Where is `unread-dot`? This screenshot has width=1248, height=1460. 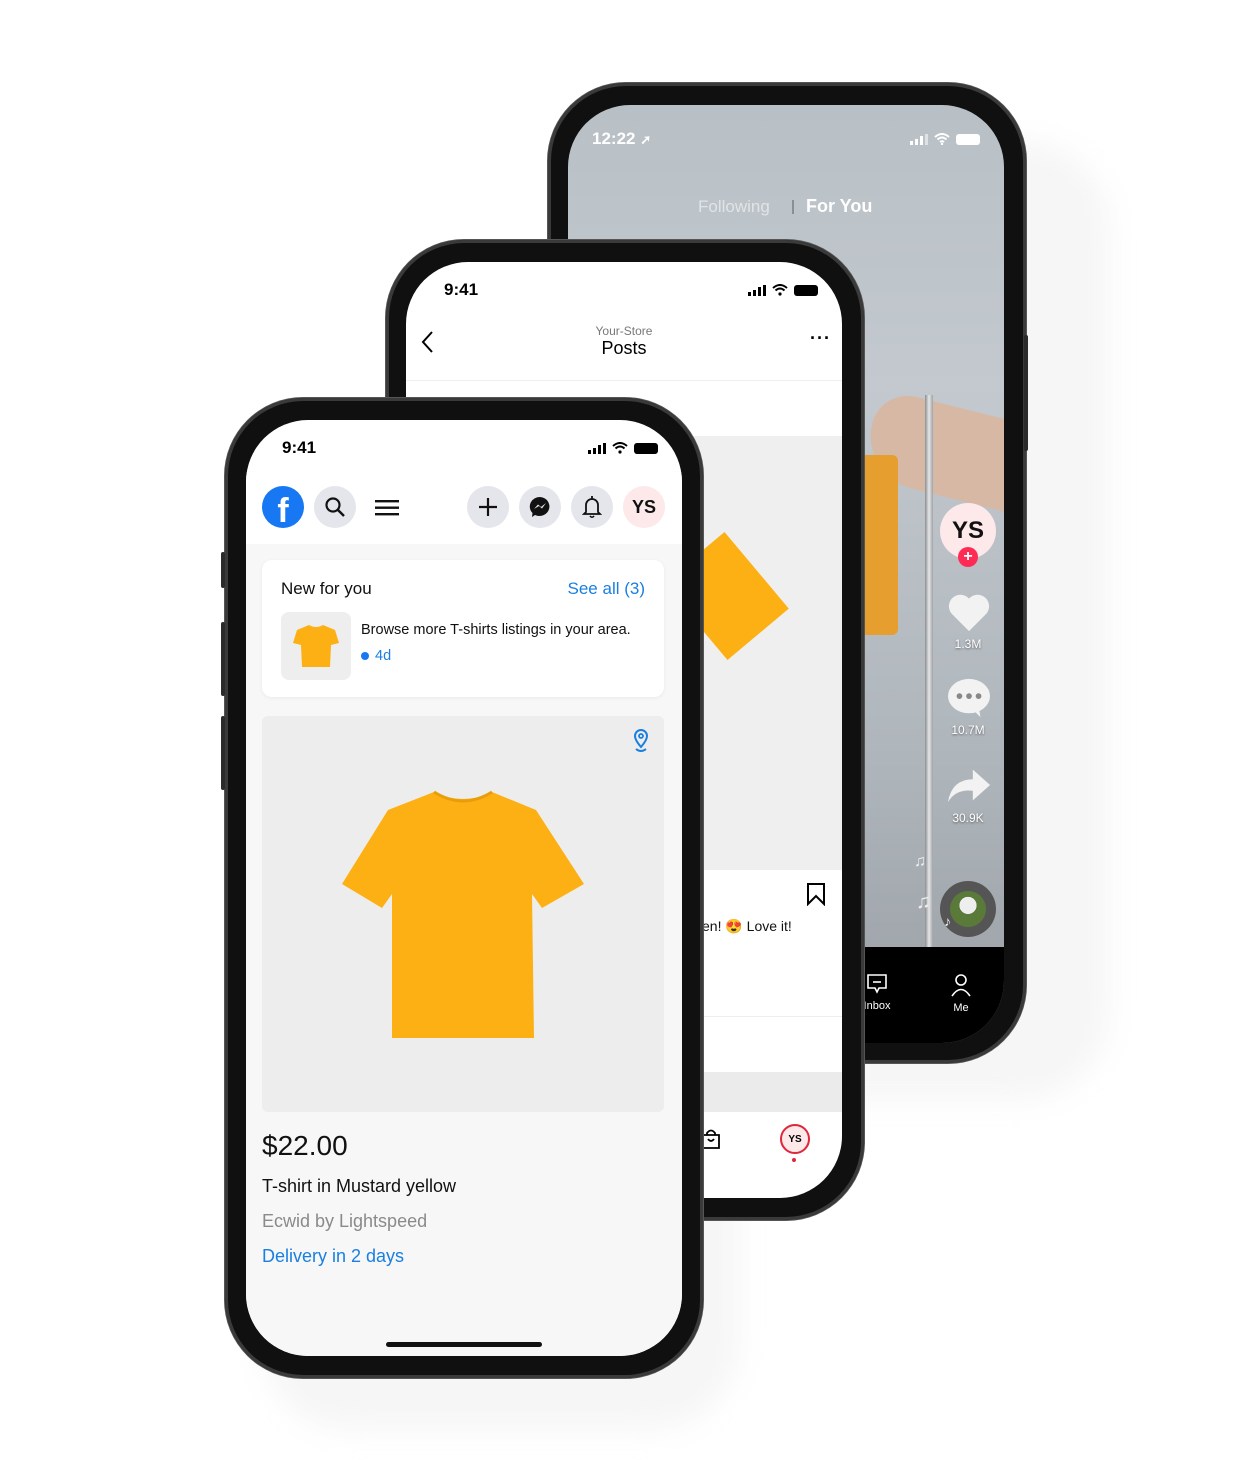 unread-dot is located at coordinates (365, 656).